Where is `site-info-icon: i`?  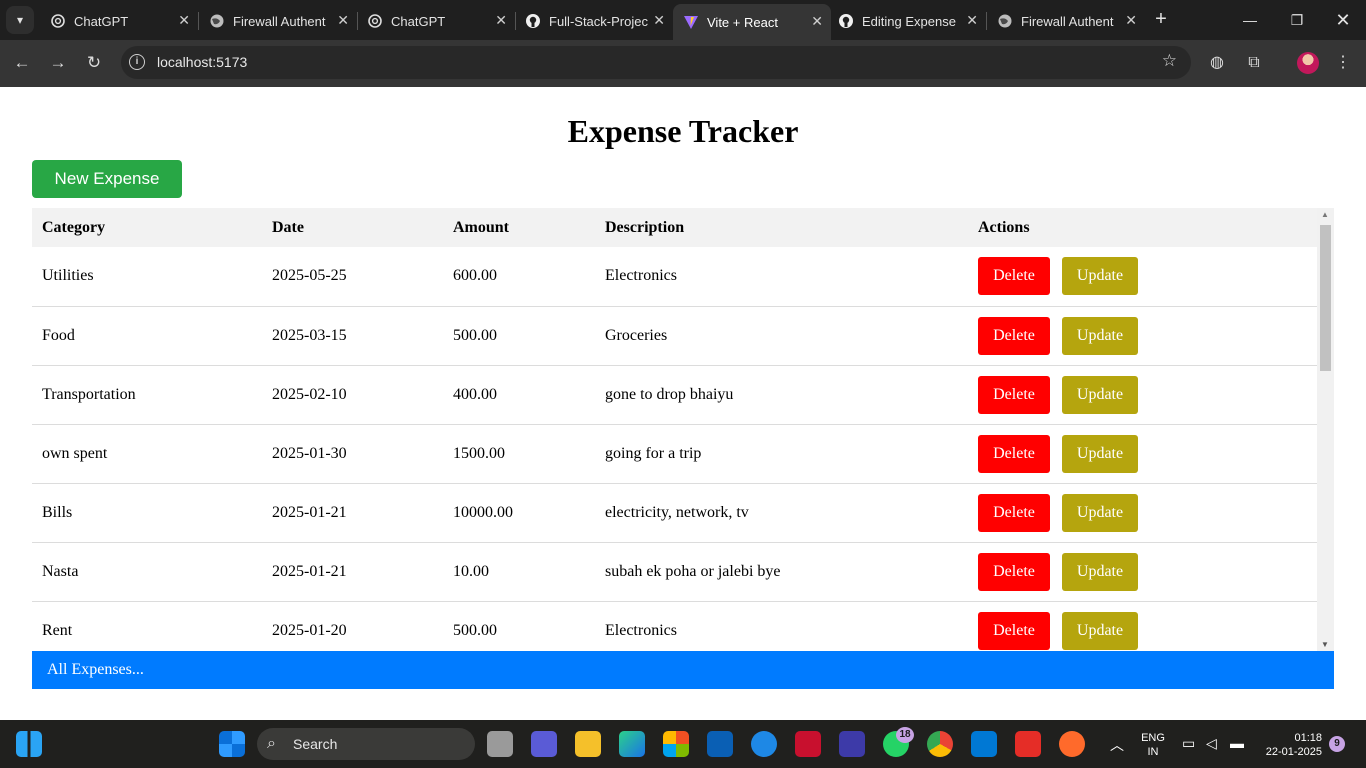
site-info-icon: i is located at coordinates (137, 62).